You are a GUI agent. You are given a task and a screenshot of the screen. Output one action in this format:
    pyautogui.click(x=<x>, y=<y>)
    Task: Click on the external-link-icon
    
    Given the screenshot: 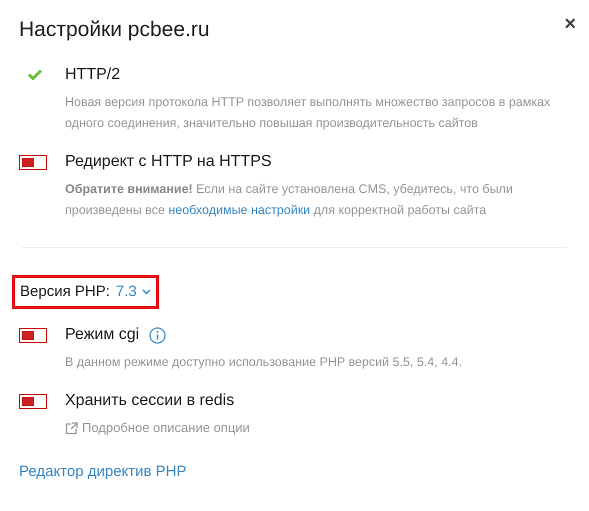 What is the action you would take?
    pyautogui.click(x=71, y=428)
    